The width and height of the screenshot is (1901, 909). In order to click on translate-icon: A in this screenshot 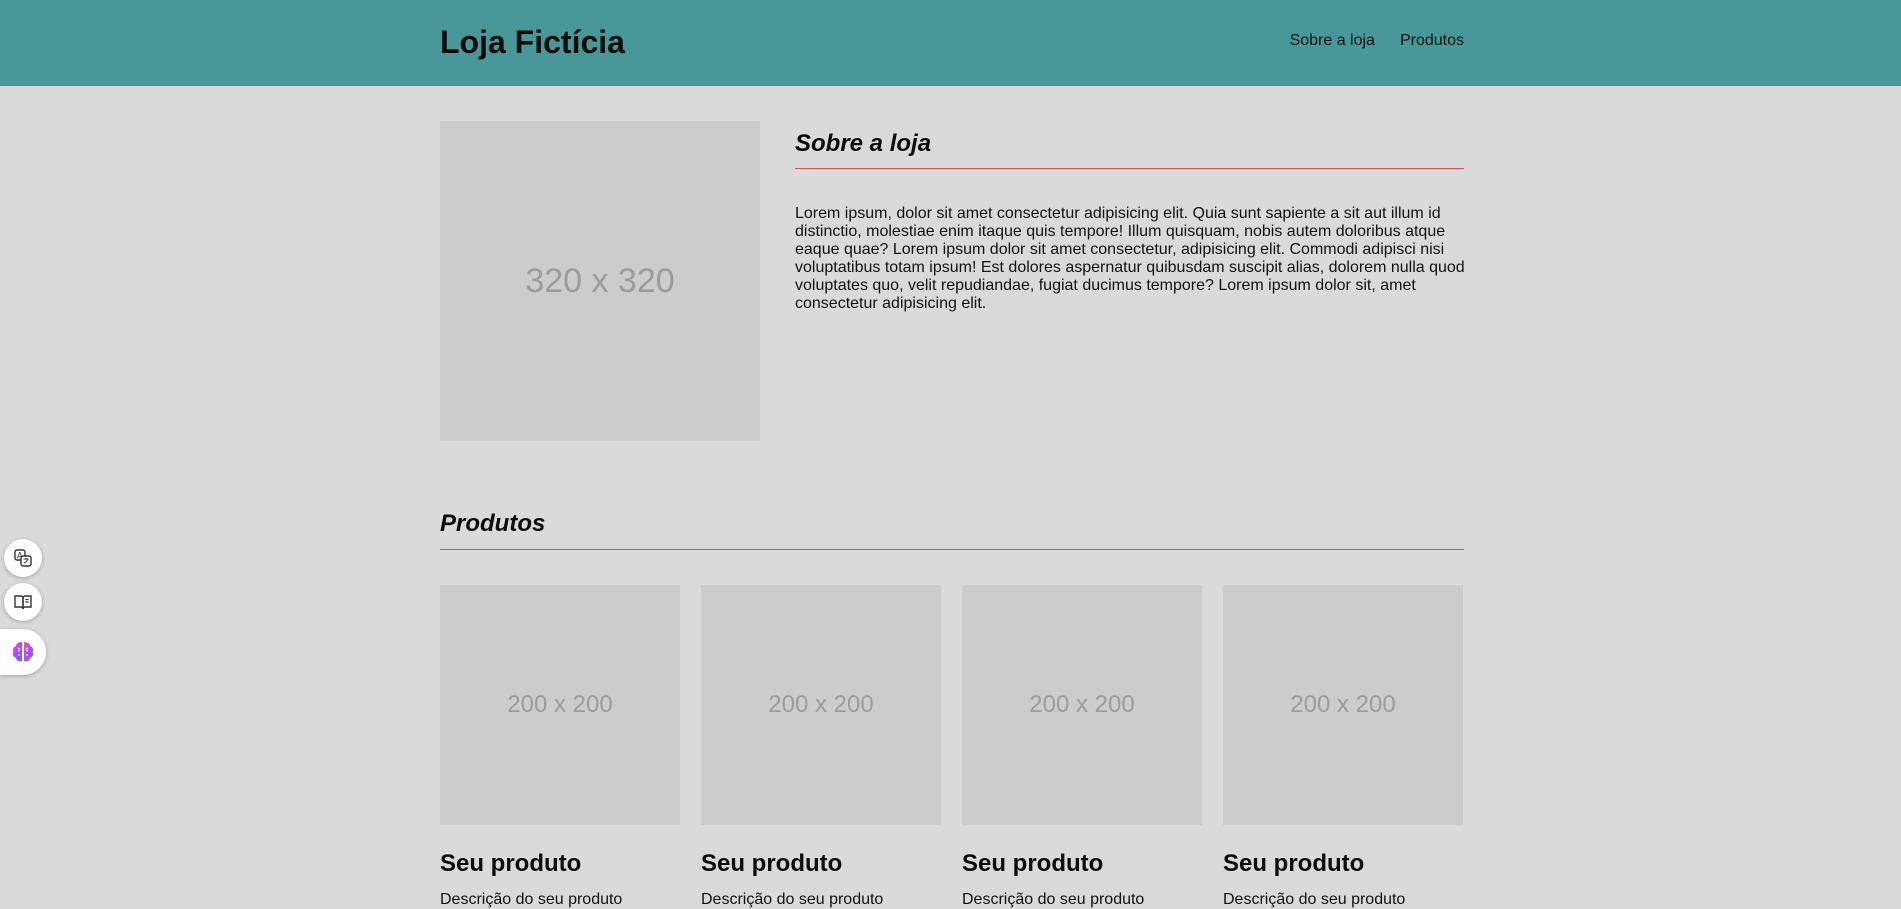, I will do `click(23, 558)`.